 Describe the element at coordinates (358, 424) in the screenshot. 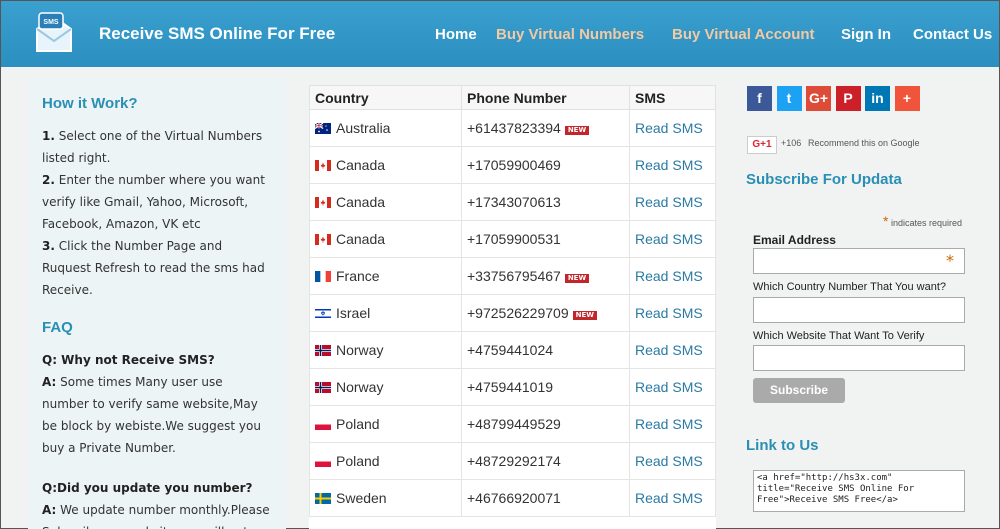

I see `country-name: Poland` at that location.